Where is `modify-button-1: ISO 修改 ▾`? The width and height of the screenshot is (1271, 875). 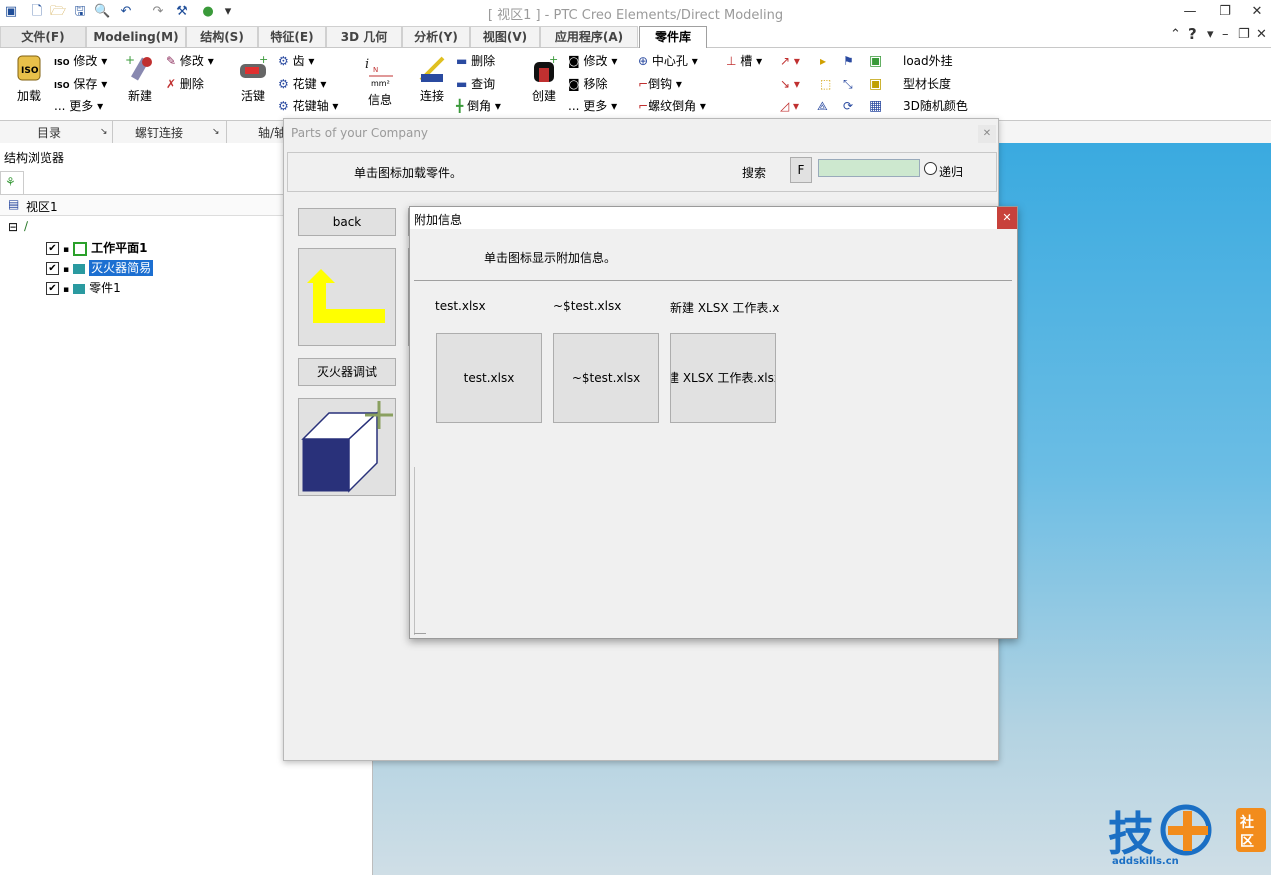 modify-button-1: ISO 修改 ▾ is located at coordinates (80, 62).